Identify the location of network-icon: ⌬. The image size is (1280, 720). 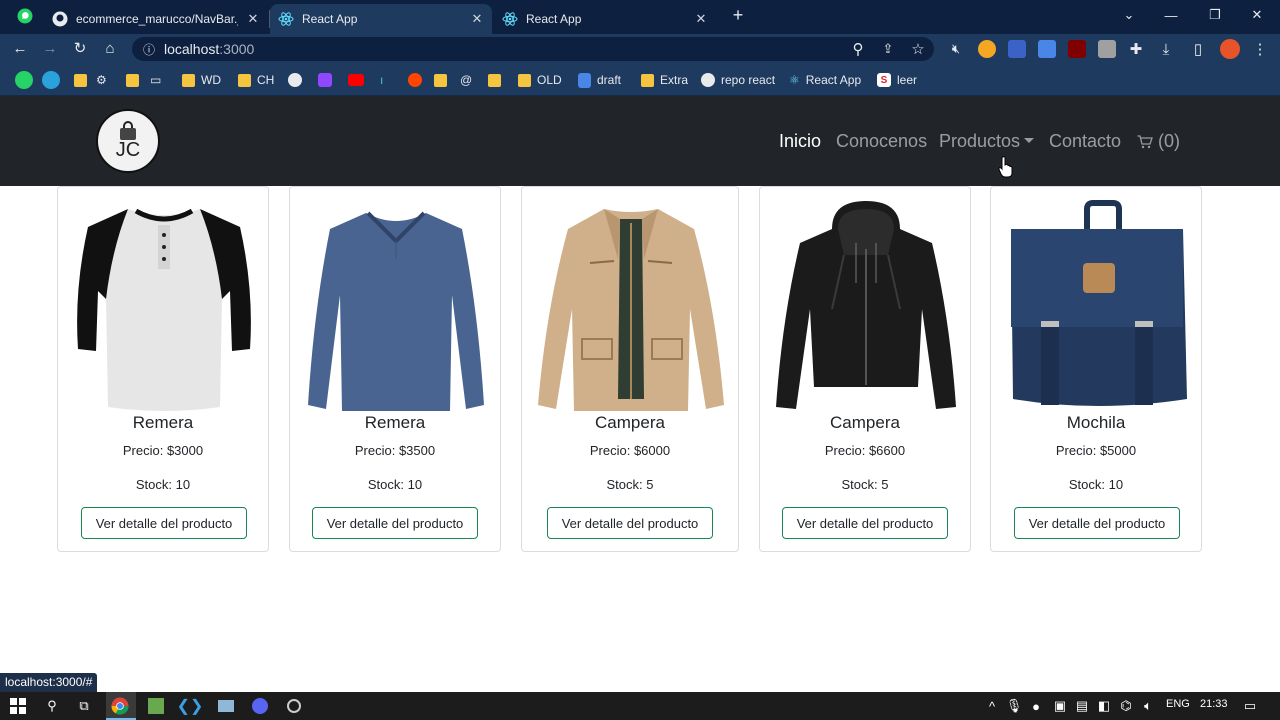
(1126, 706).